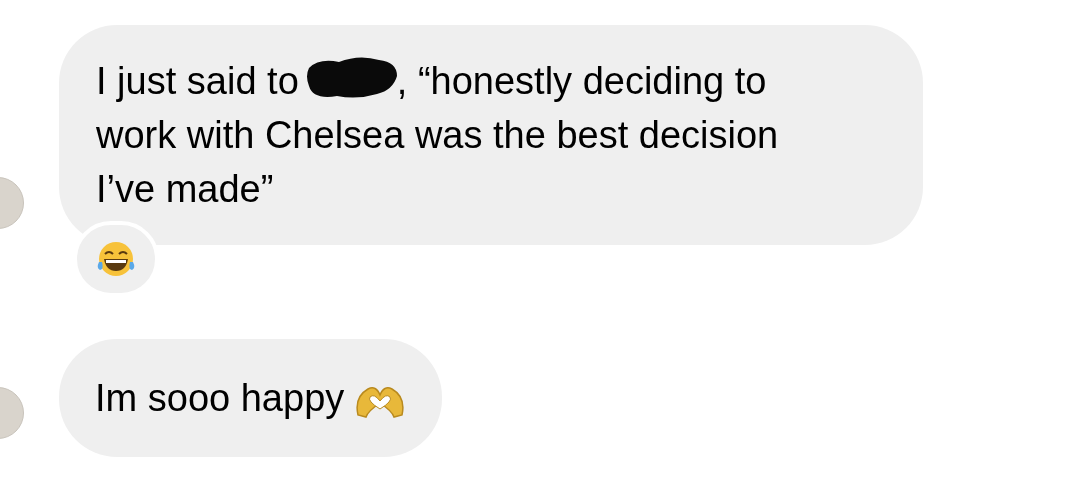 This screenshot has width=1068, height=485. Describe the element at coordinates (581, 81) in the screenshot. I see `message-text: , “honestly deciding to` at that location.